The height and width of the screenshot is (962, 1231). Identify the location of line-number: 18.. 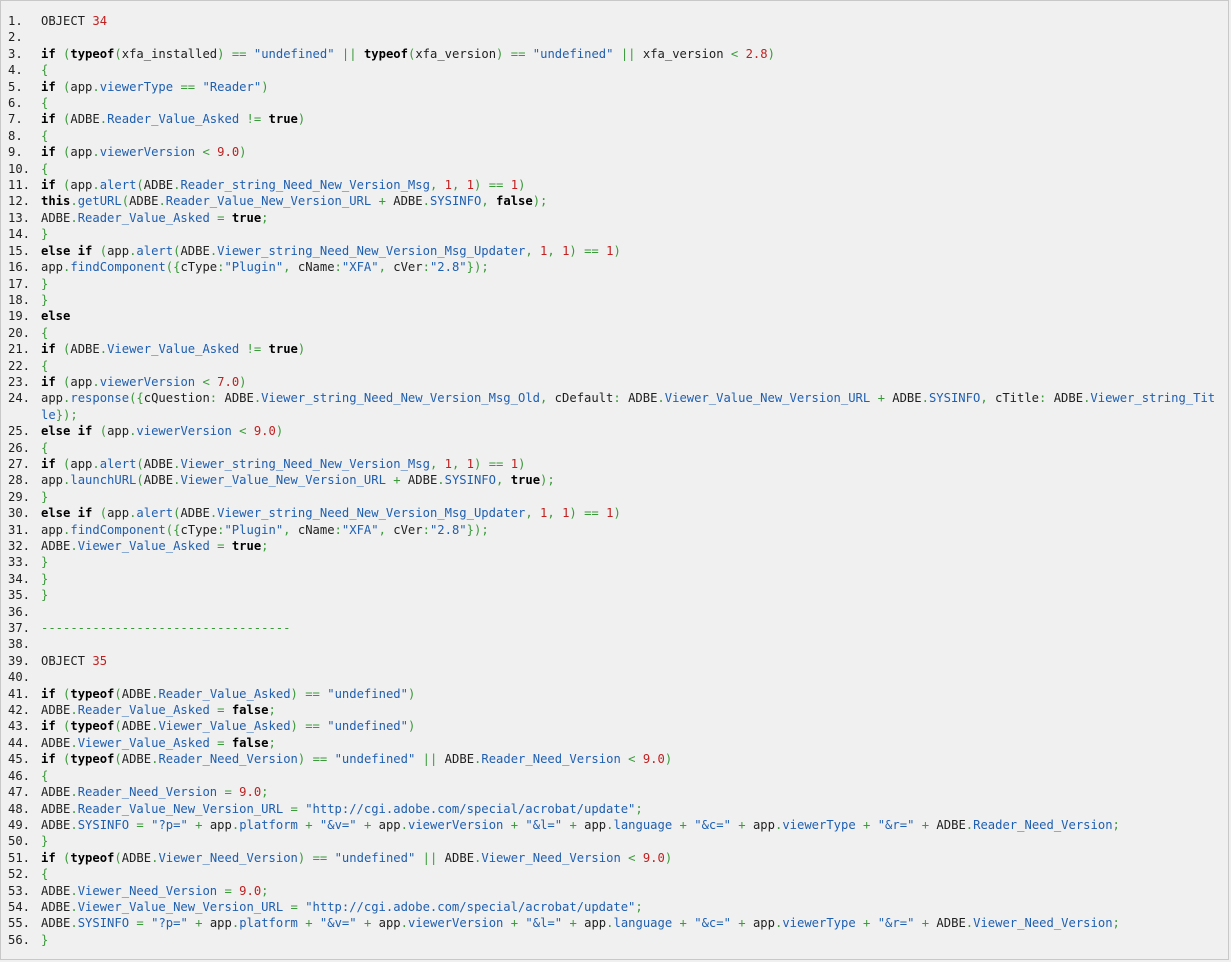
(19, 299).